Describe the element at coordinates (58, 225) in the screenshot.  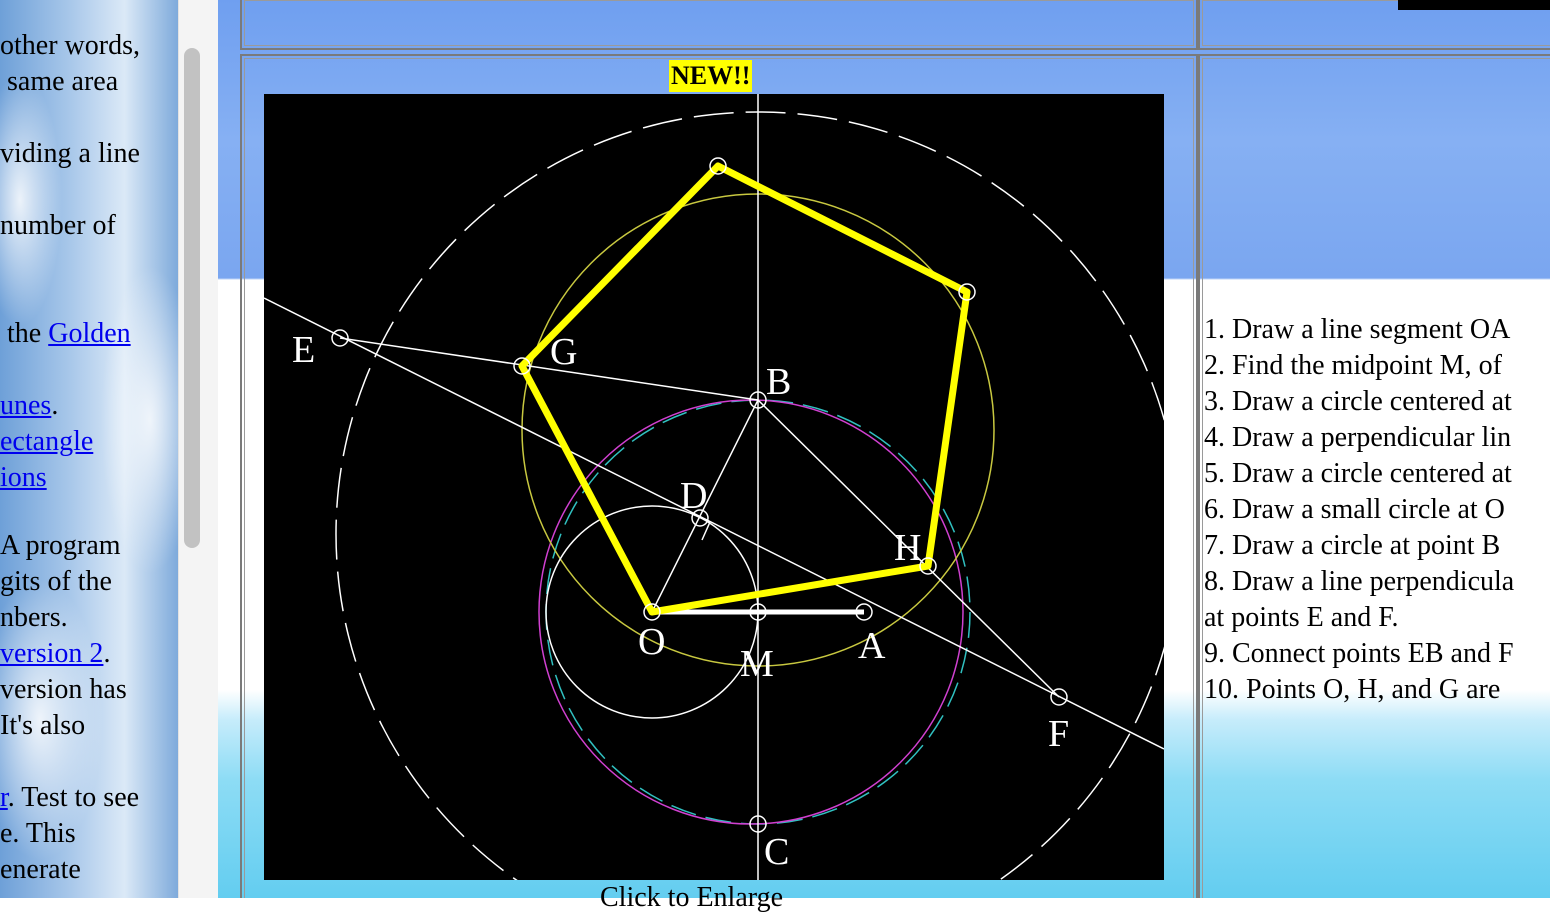
I see `left-line: number of` at that location.